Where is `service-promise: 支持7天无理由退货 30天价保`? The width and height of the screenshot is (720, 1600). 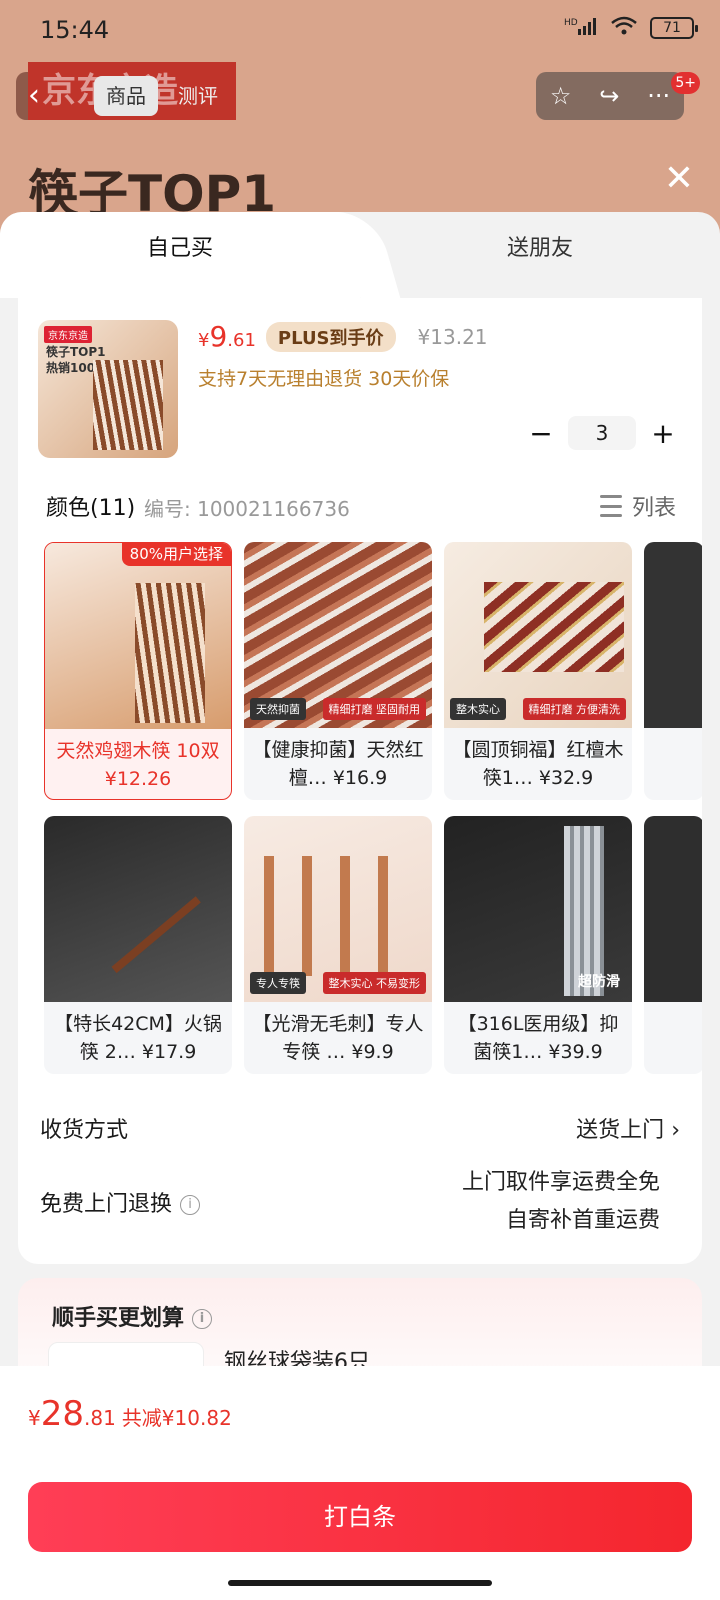
service-promise: 支持7天无理由退货 30天价保 is located at coordinates (324, 379).